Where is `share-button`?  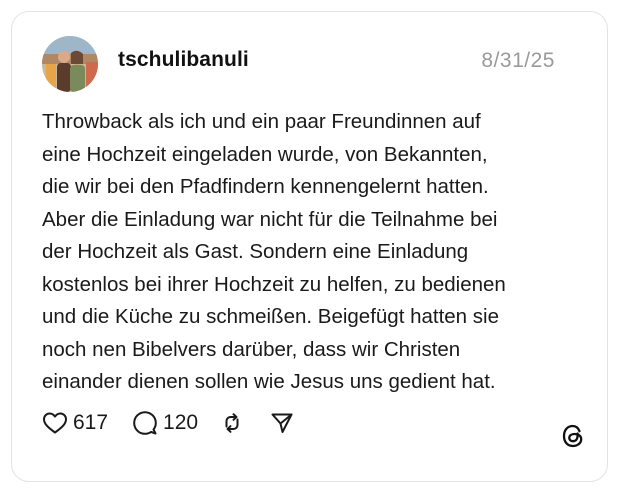 share-button is located at coordinates (282, 423).